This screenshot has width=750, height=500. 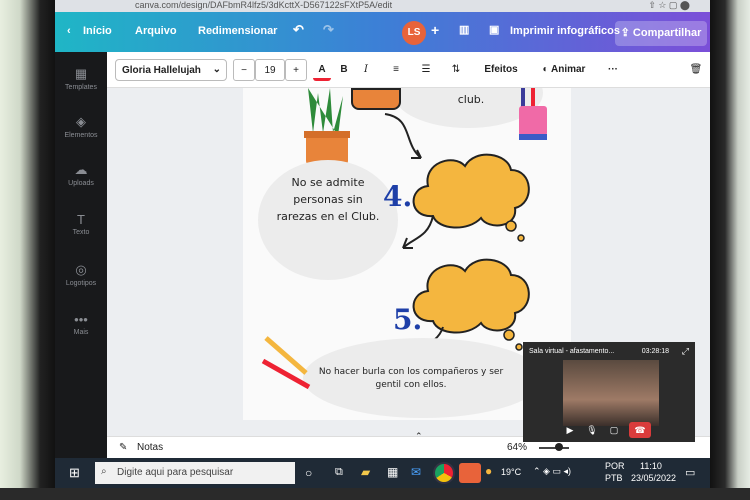 What do you see at coordinates (416, 472) in the screenshot?
I see `mail-icon: ✉` at bounding box center [416, 472].